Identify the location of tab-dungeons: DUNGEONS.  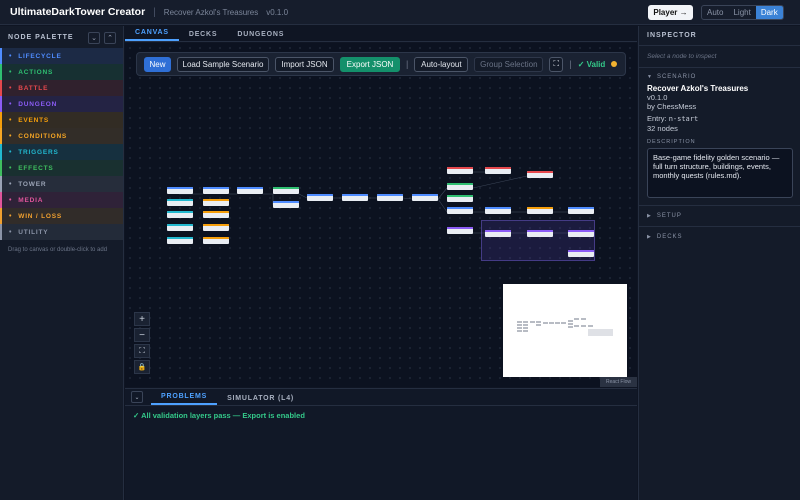
(260, 36).